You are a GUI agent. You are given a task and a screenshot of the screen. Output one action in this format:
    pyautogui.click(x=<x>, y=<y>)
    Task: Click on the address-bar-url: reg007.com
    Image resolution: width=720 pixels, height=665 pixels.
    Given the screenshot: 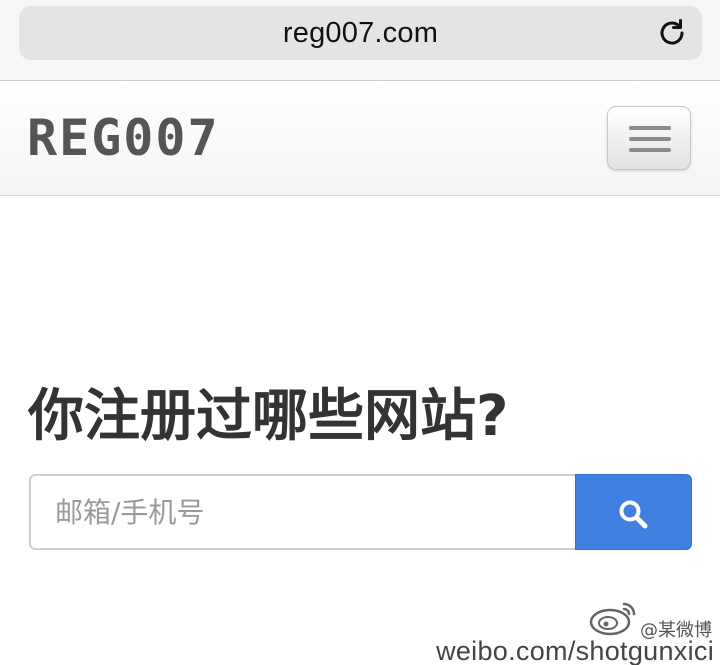 What is the action you would take?
    pyautogui.click(x=360, y=33)
    